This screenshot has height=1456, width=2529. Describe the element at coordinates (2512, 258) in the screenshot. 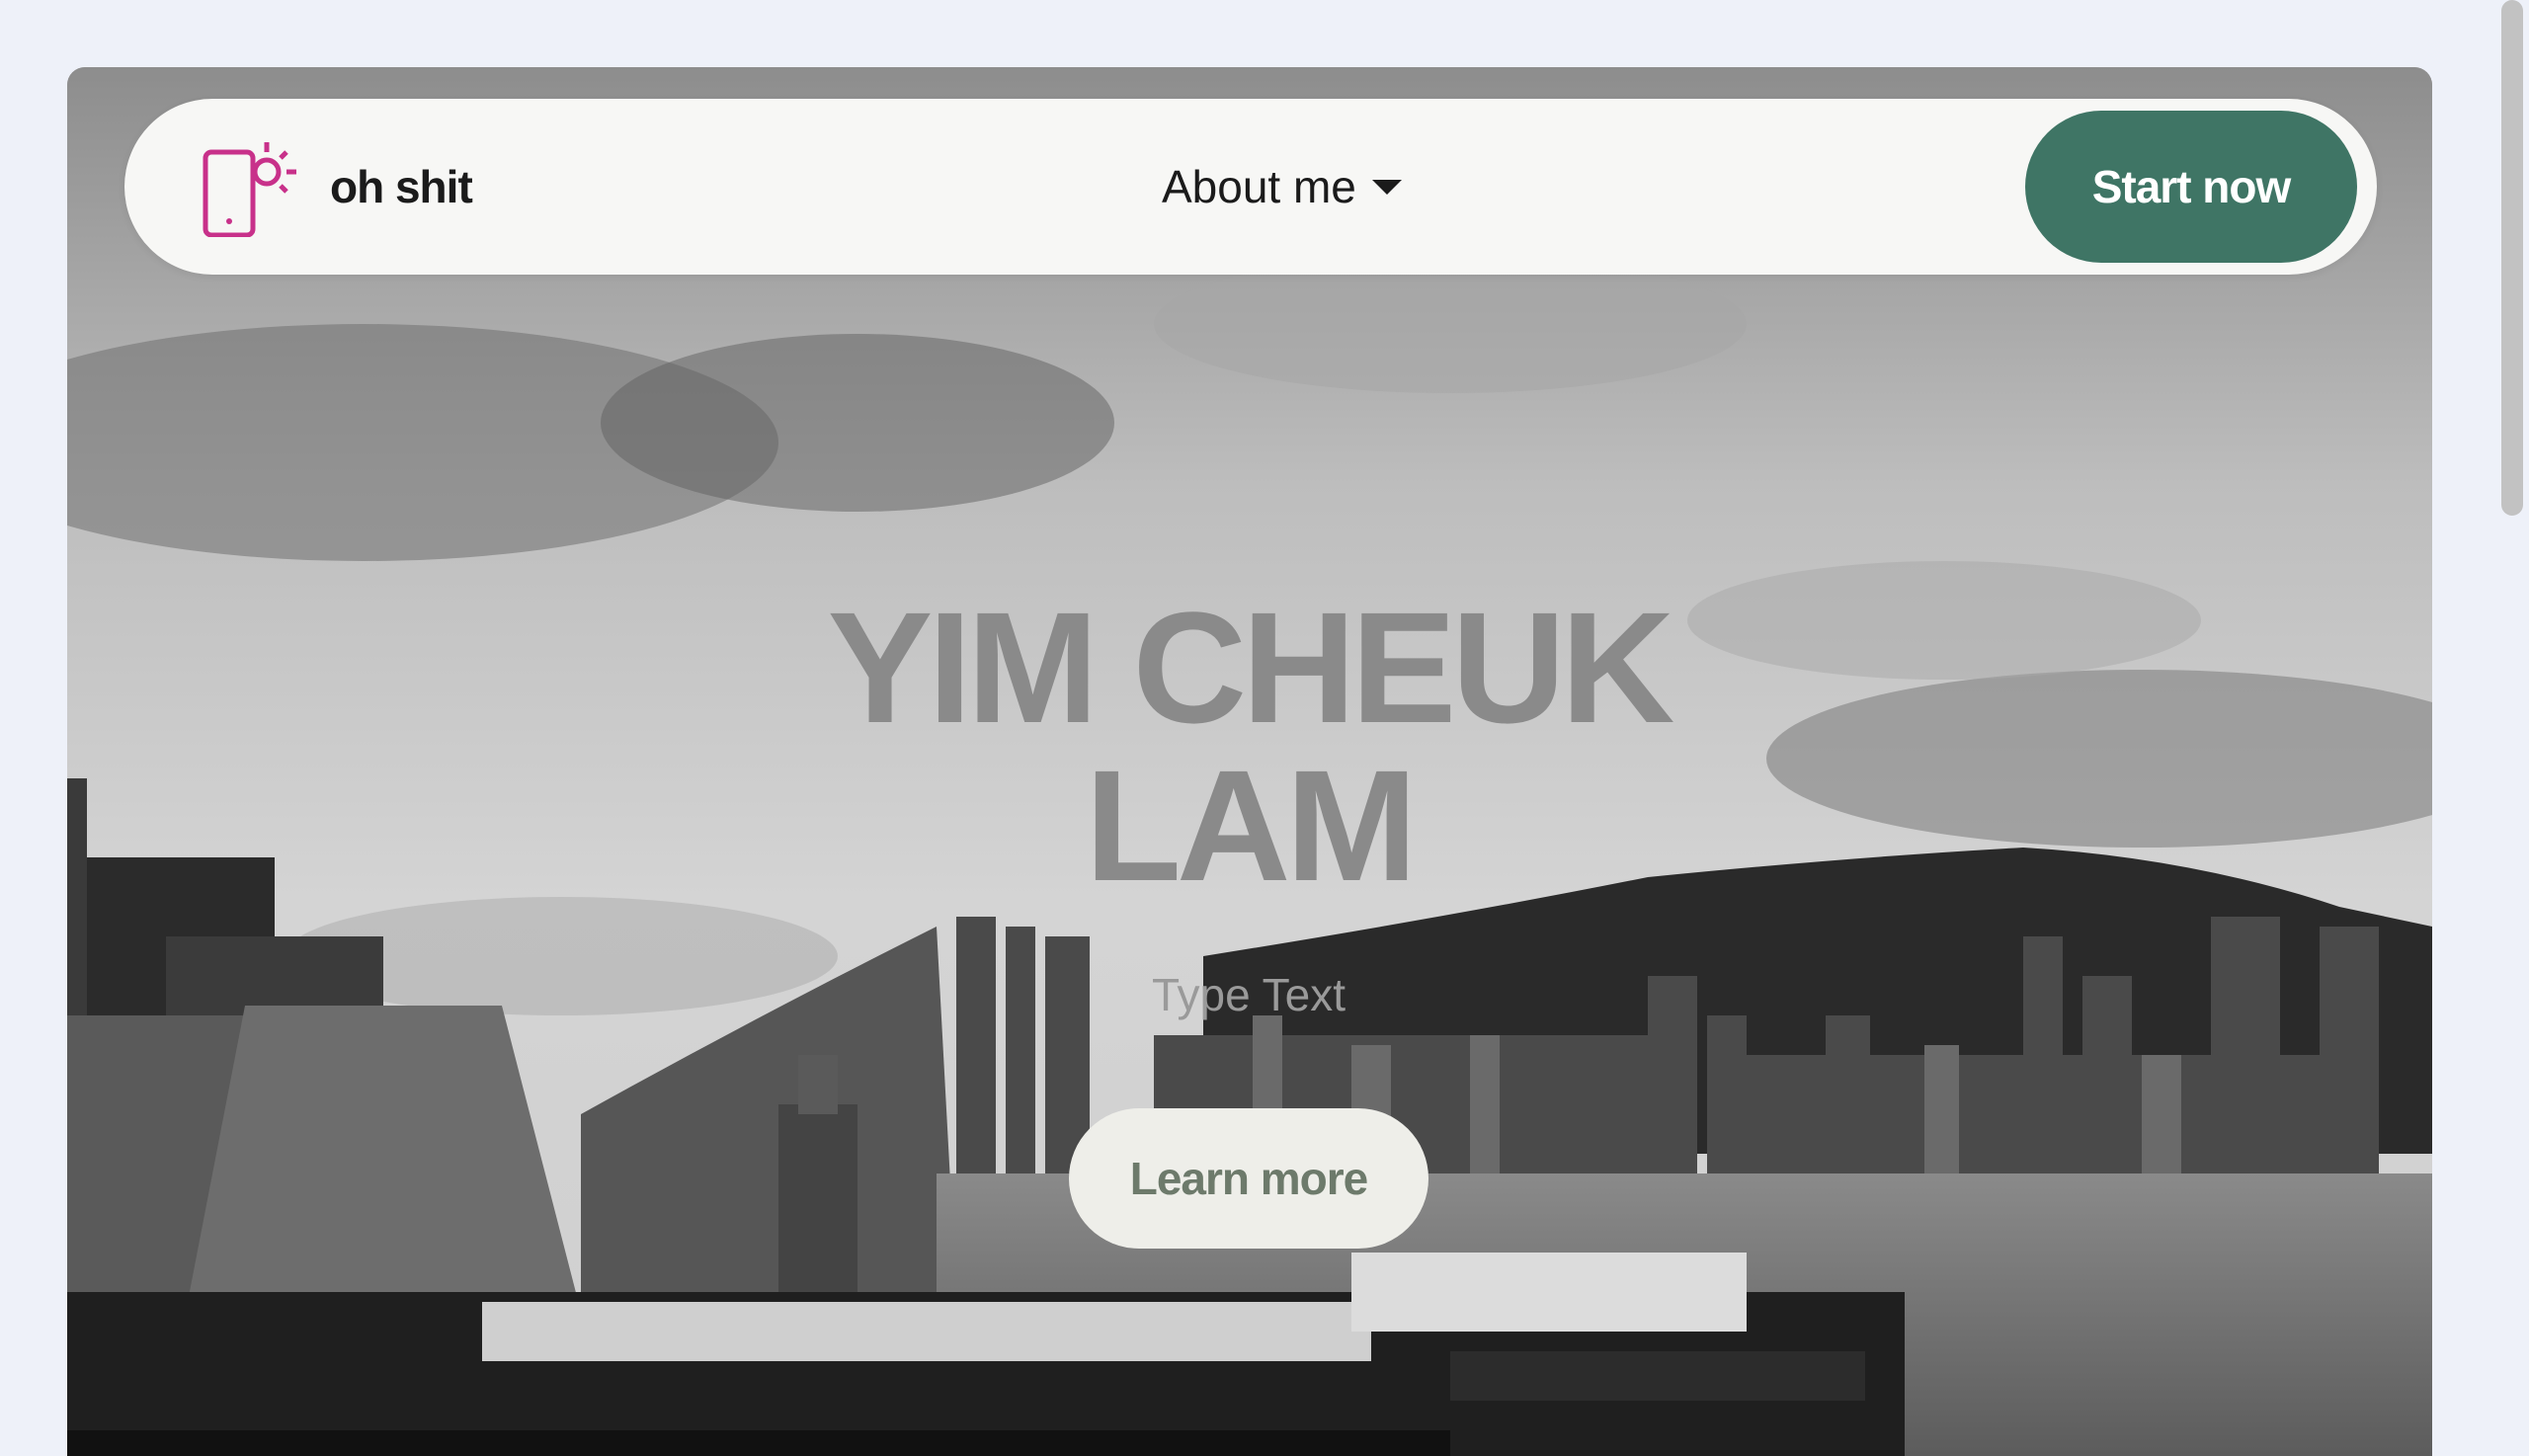

I see `scrollbar-thumb` at that location.